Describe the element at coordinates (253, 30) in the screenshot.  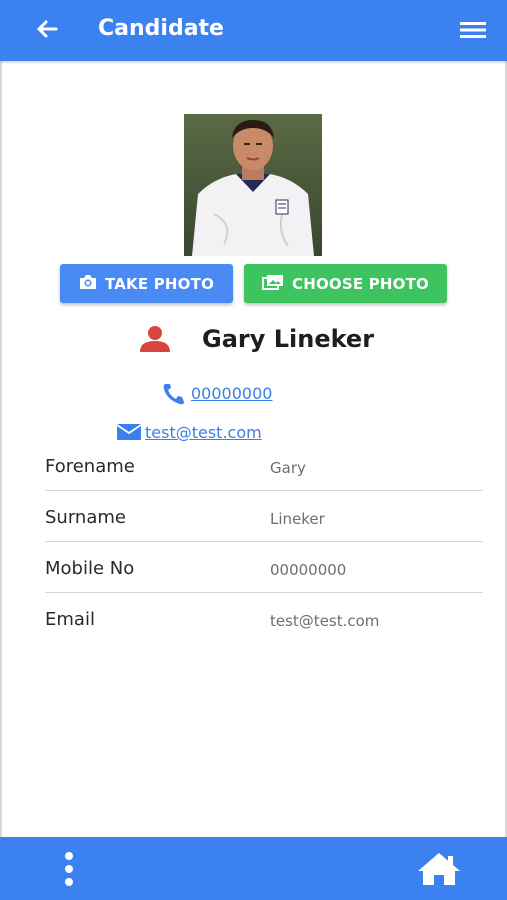
I see `app-header: Candidate` at that location.